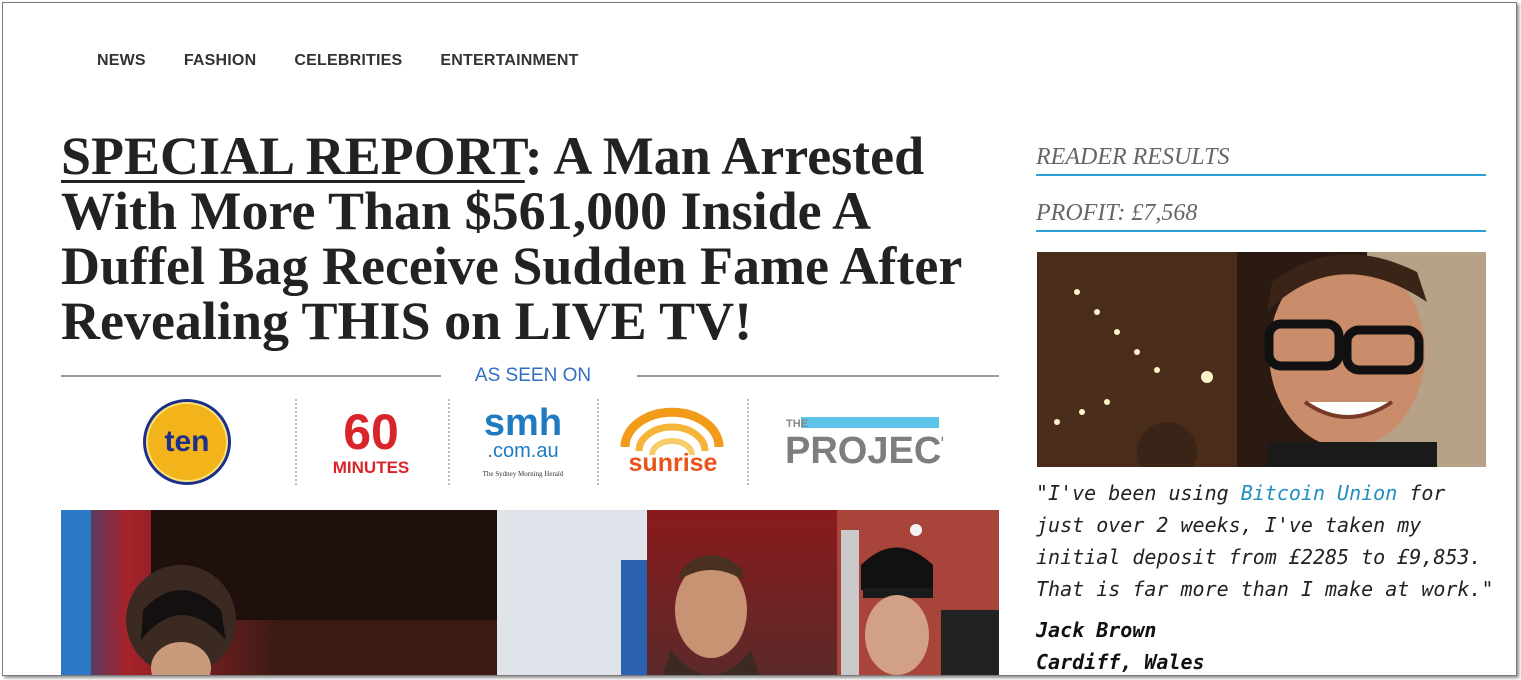  What do you see at coordinates (818, 376) in the screenshot?
I see `divider-right` at bounding box center [818, 376].